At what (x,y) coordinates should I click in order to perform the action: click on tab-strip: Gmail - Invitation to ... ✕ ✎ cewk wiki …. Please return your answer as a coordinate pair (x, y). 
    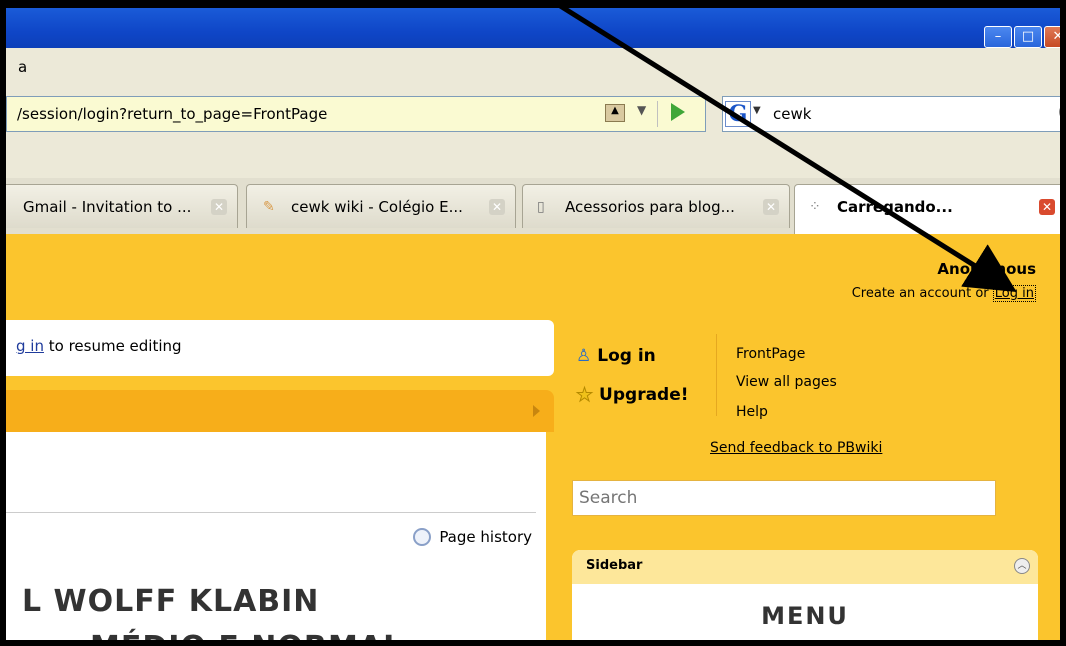
    Looking at the image, I should click on (533, 206).